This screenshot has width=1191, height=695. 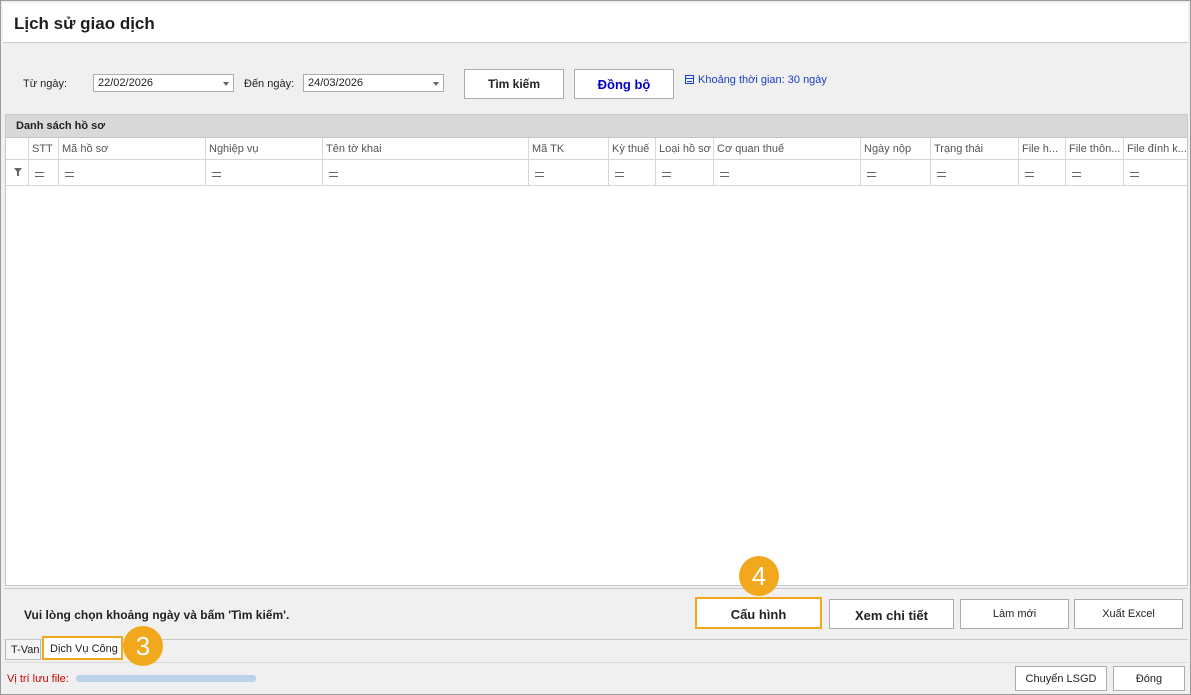 I want to click on search-button: Tìm kiếm, so click(x=514, y=84).